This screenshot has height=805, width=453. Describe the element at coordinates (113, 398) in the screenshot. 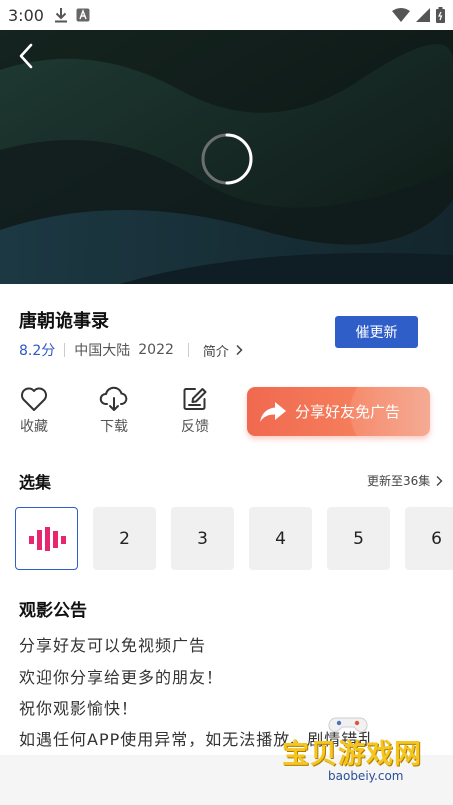

I see `cloud-download-icon` at that location.